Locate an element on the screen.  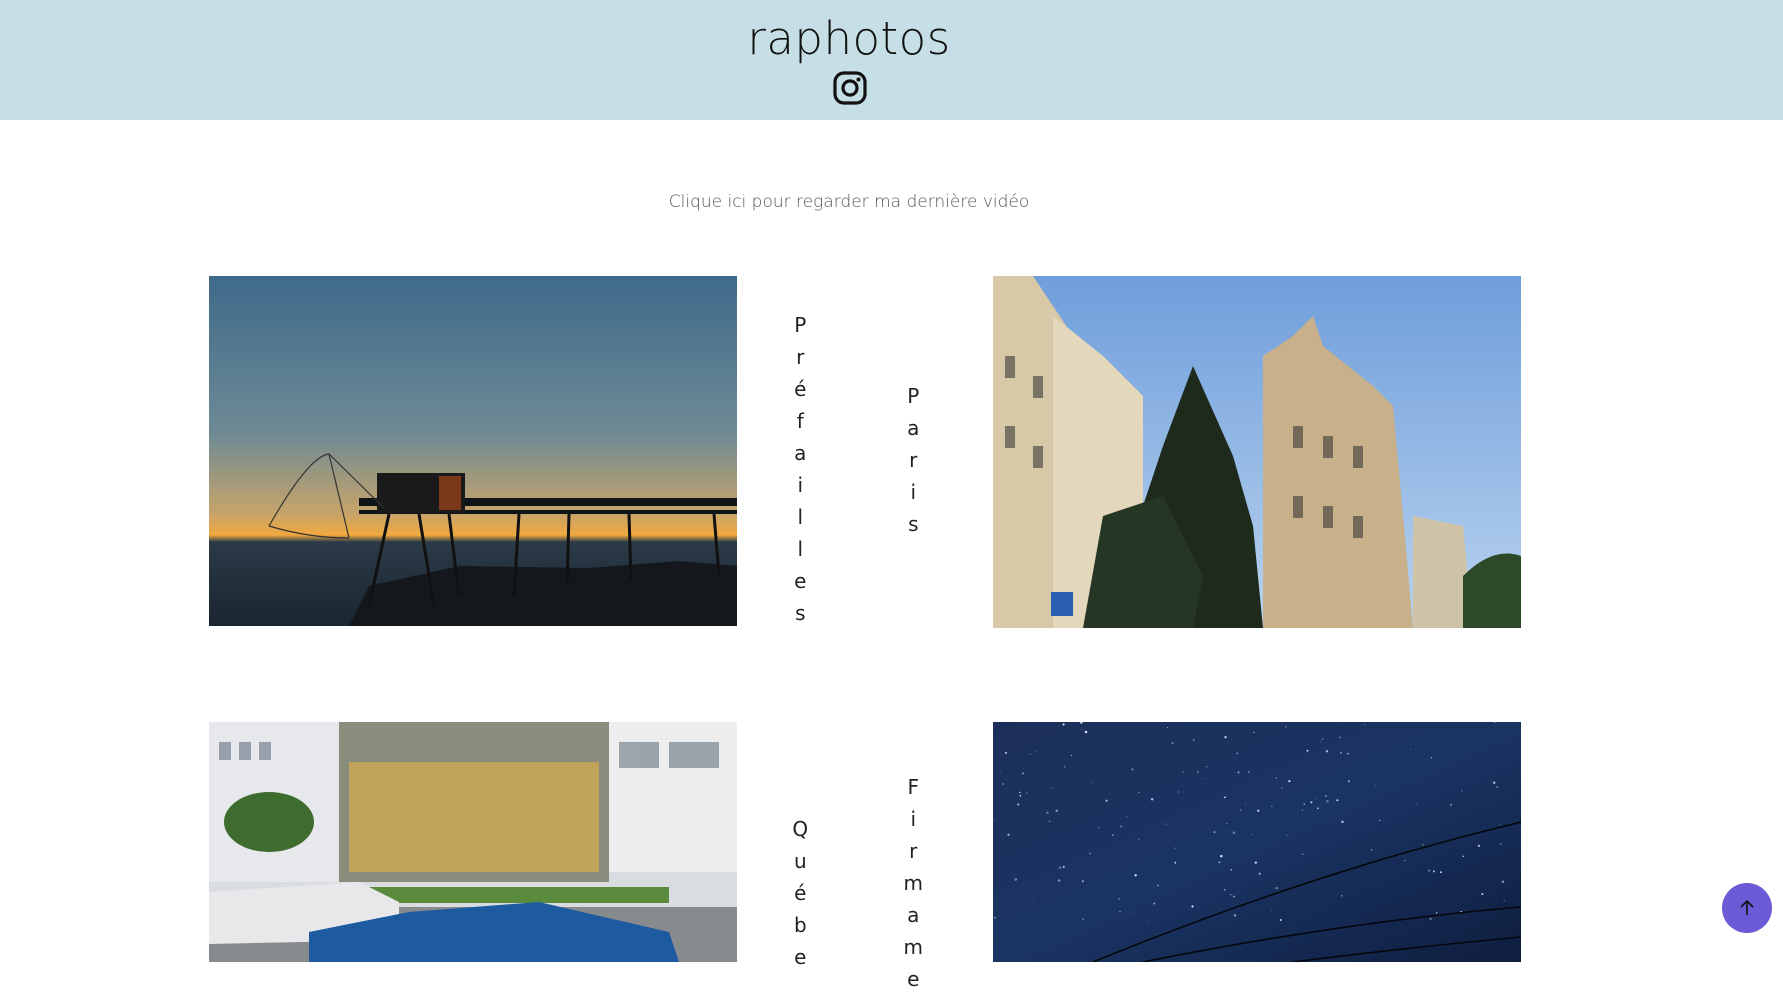
gallery-label-quebec: Québe is located at coordinates (801, 897).